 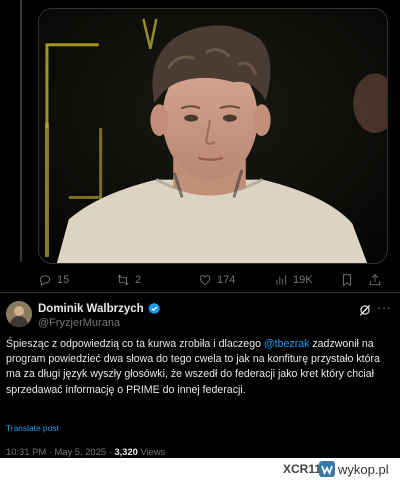 I want to click on thread-connector-line, so click(x=21, y=131).